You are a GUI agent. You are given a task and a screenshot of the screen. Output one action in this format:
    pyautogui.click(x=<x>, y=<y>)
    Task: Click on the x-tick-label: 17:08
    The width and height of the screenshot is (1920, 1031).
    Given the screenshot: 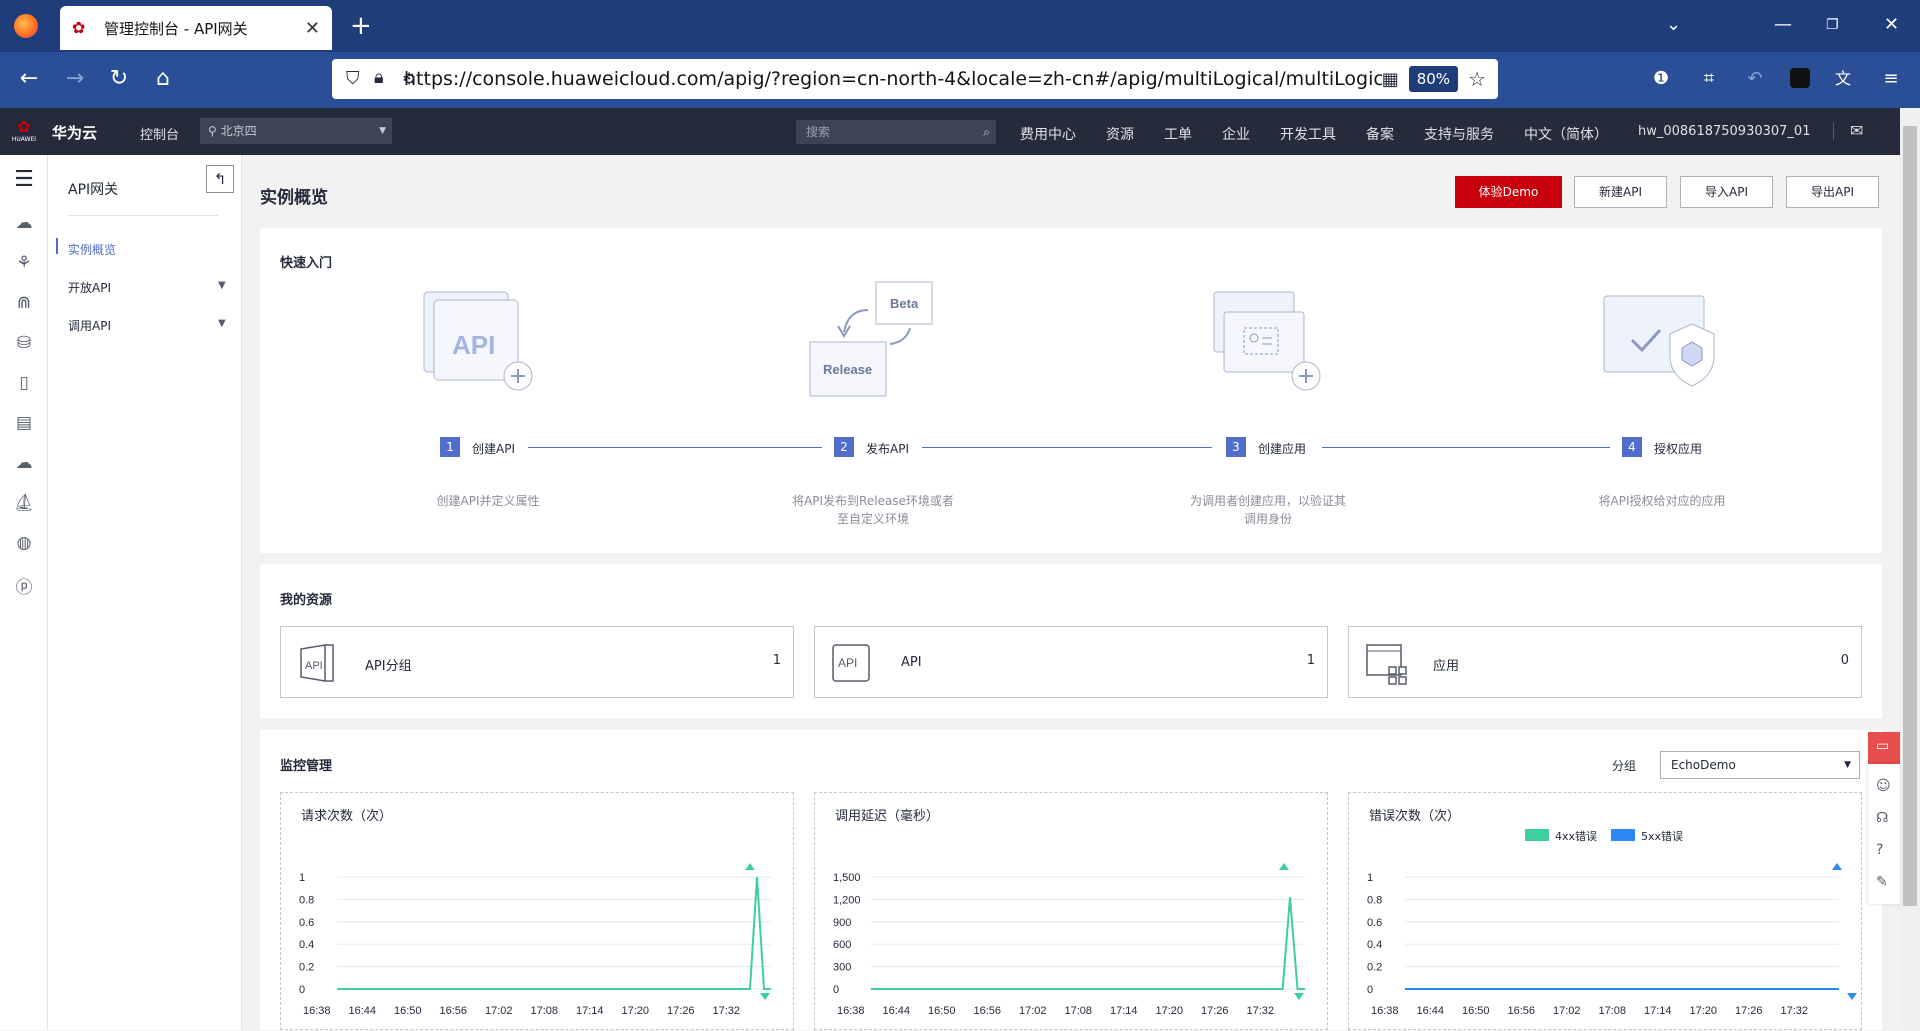 What is the action you would take?
    pyautogui.click(x=1613, y=1011)
    